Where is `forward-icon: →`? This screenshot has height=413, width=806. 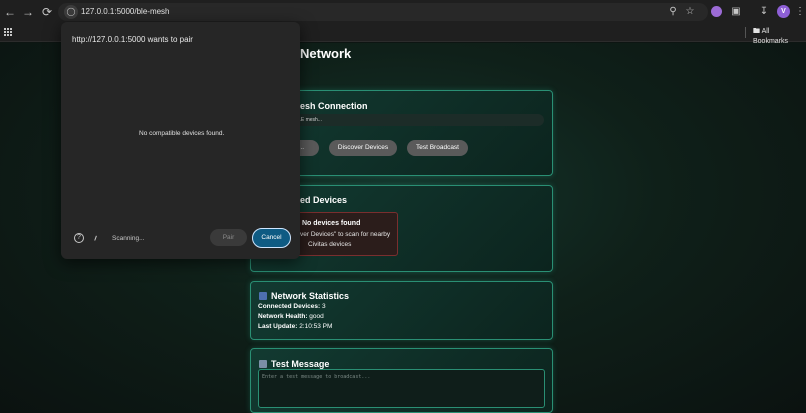
forward-icon: → is located at coordinates (28, 12).